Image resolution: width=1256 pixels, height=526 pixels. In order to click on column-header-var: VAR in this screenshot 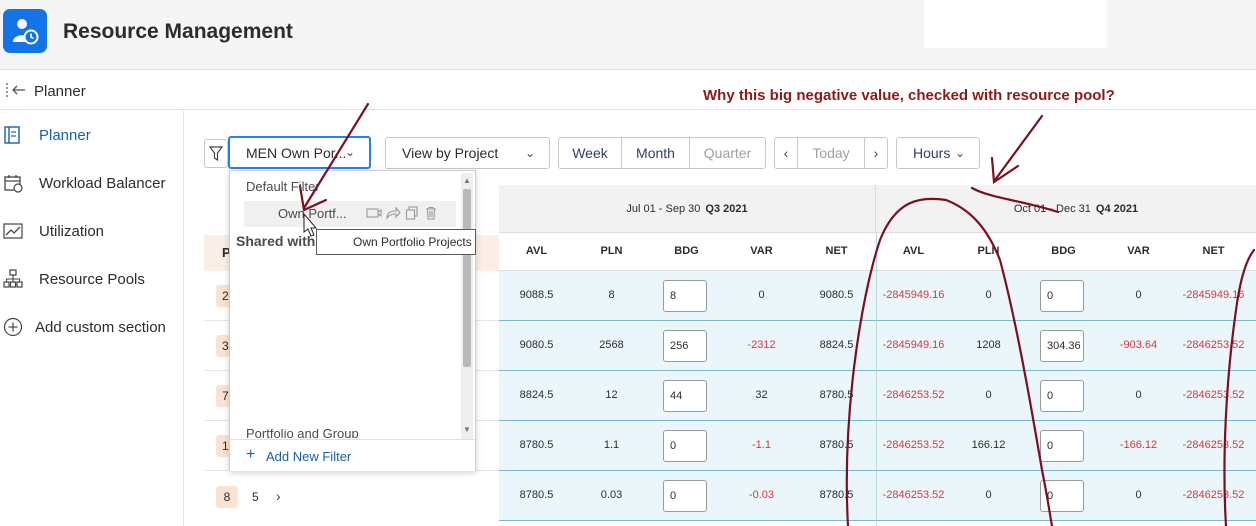, I will do `click(761, 251)`.